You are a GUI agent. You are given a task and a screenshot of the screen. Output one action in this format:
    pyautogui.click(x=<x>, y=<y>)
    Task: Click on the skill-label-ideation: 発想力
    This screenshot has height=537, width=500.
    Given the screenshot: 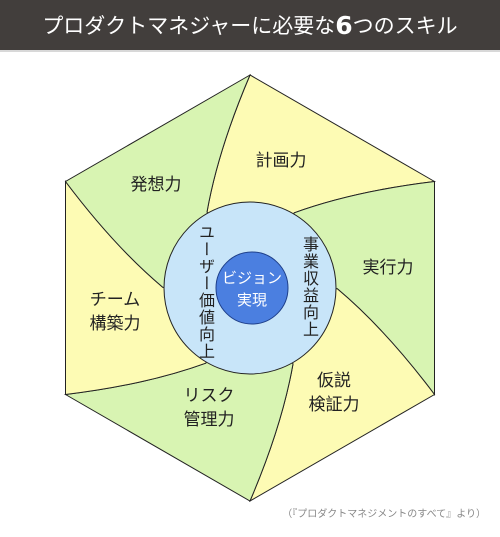 What is the action you would take?
    pyautogui.click(x=156, y=185)
    